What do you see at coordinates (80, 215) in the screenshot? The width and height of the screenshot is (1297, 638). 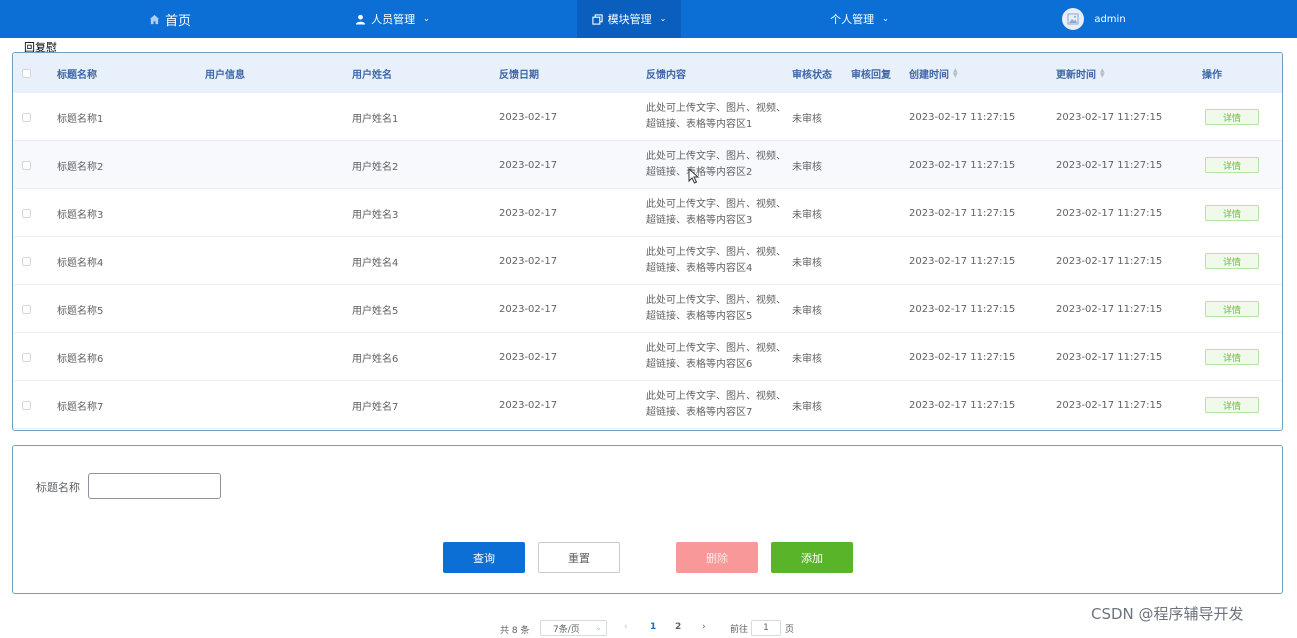 I see `cell-title: 标题名称3` at bounding box center [80, 215].